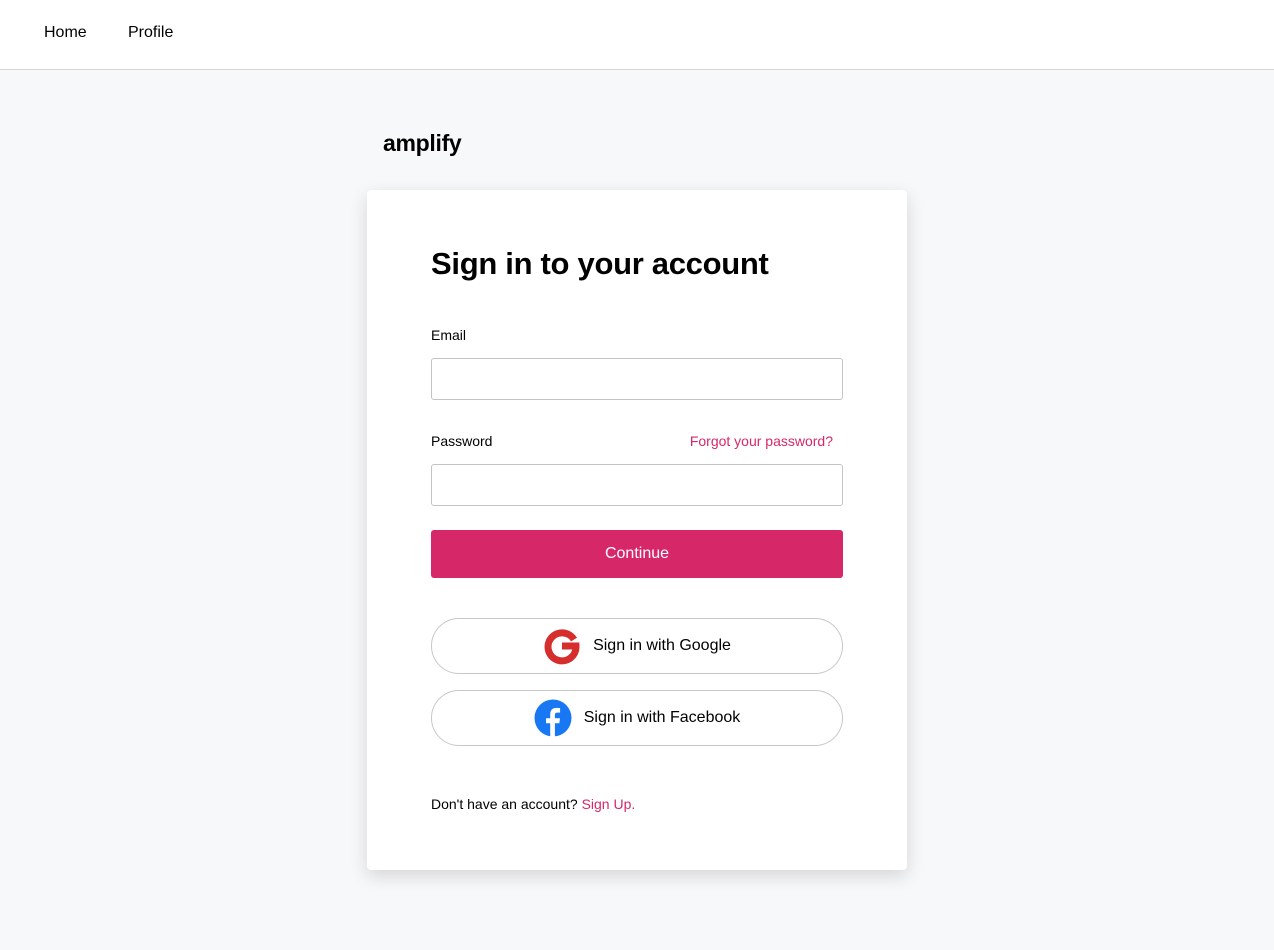  What do you see at coordinates (609, 804) in the screenshot?
I see `sign-up-link: Sign Up.` at bounding box center [609, 804].